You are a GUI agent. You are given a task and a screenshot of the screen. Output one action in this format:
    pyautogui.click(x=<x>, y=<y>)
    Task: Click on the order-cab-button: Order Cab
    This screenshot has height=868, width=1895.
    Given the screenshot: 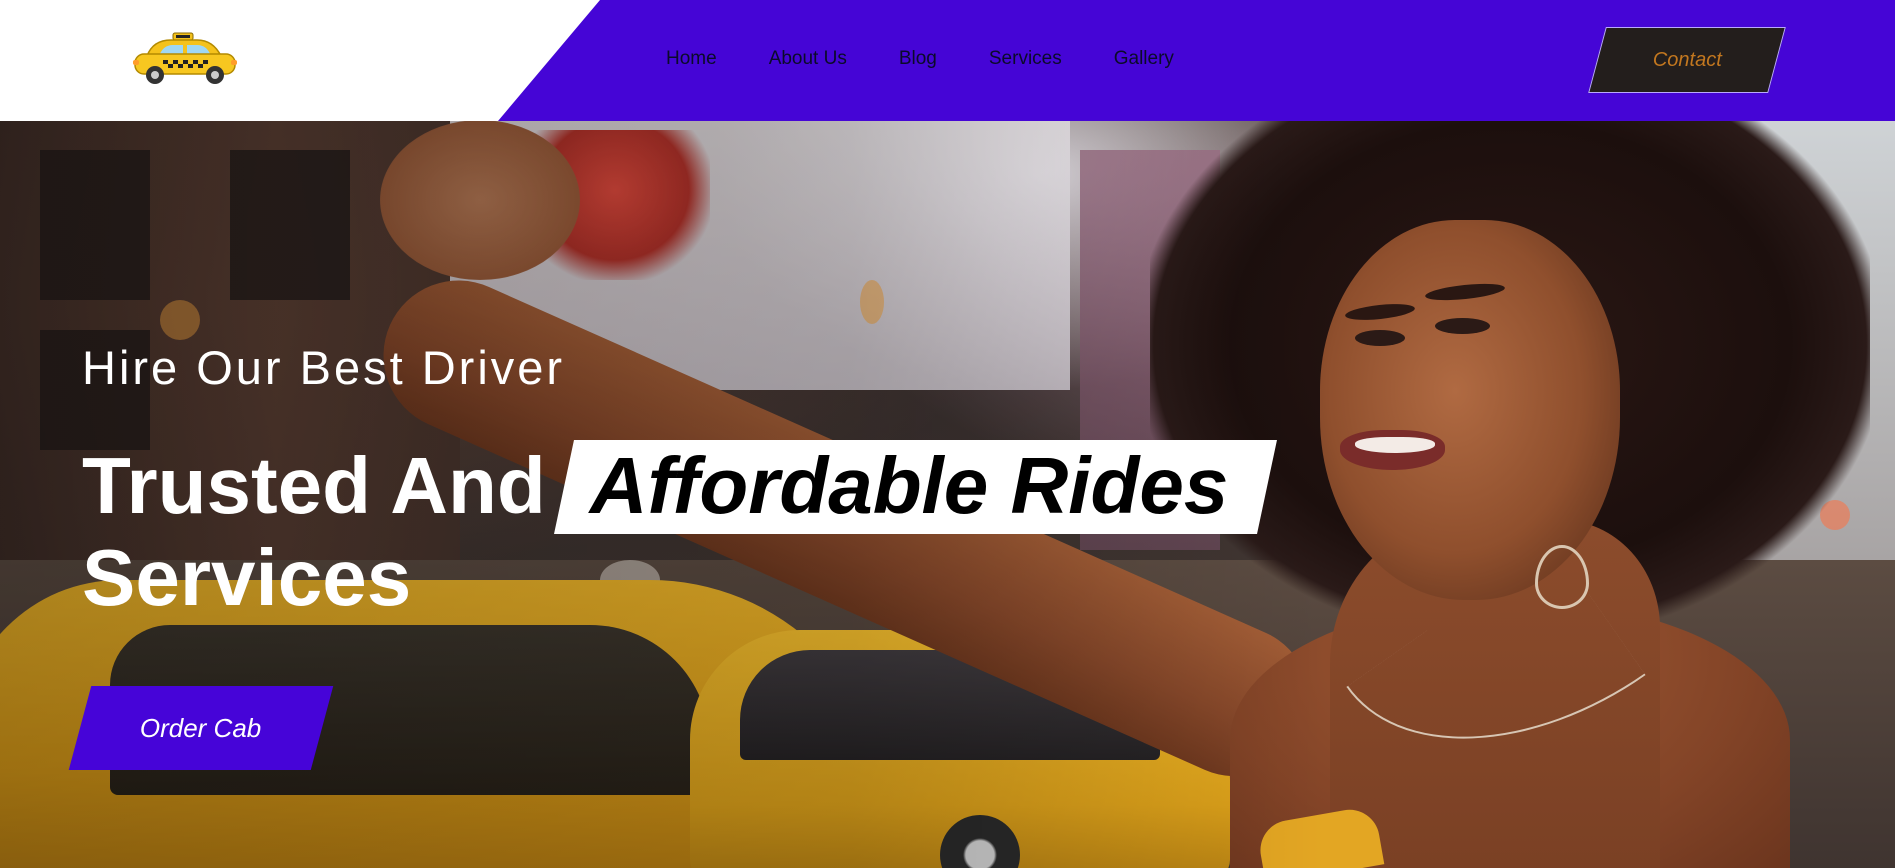 What is the action you would take?
    pyautogui.click(x=201, y=728)
    